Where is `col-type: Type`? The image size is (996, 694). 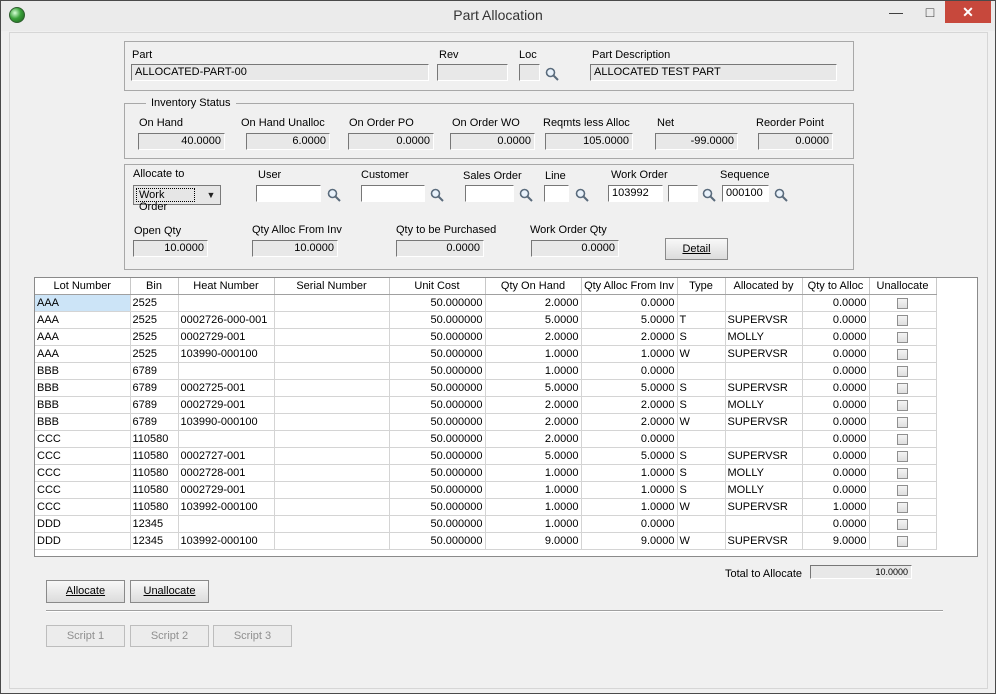 col-type: Type is located at coordinates (701, 286).